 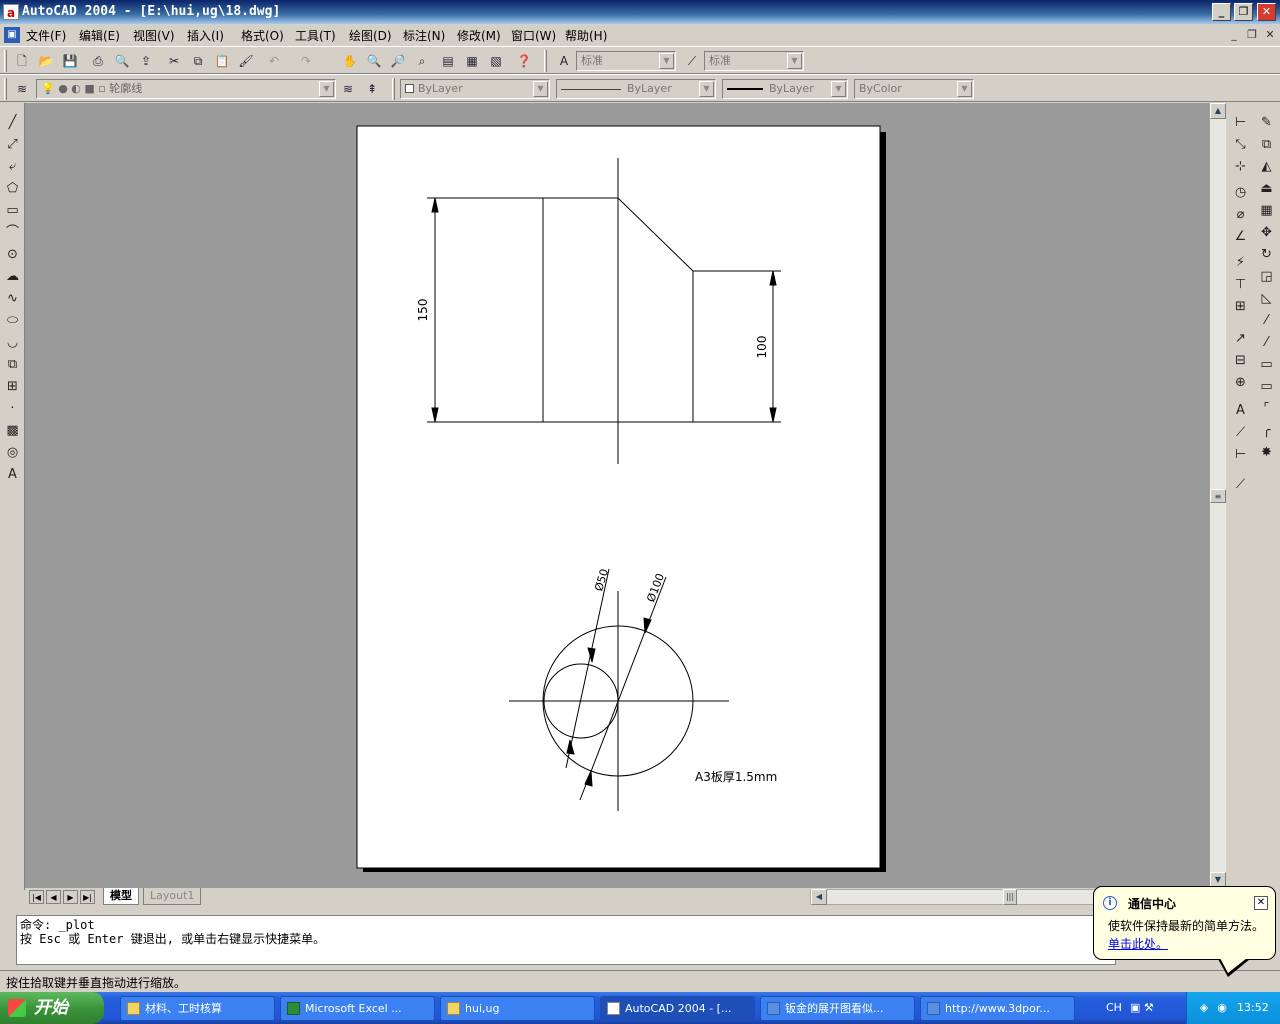 I want to click on color-select: ByLayer ▼, so click(x=475, y=89).